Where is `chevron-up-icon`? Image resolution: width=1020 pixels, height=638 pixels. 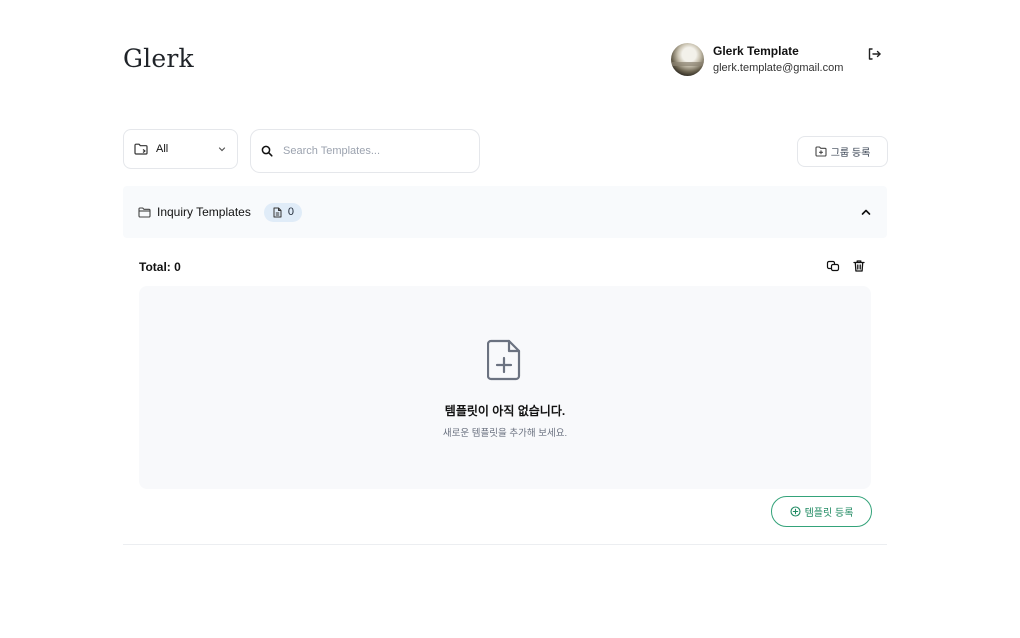 chevron-up-icon is located at coordinates (866, 212).